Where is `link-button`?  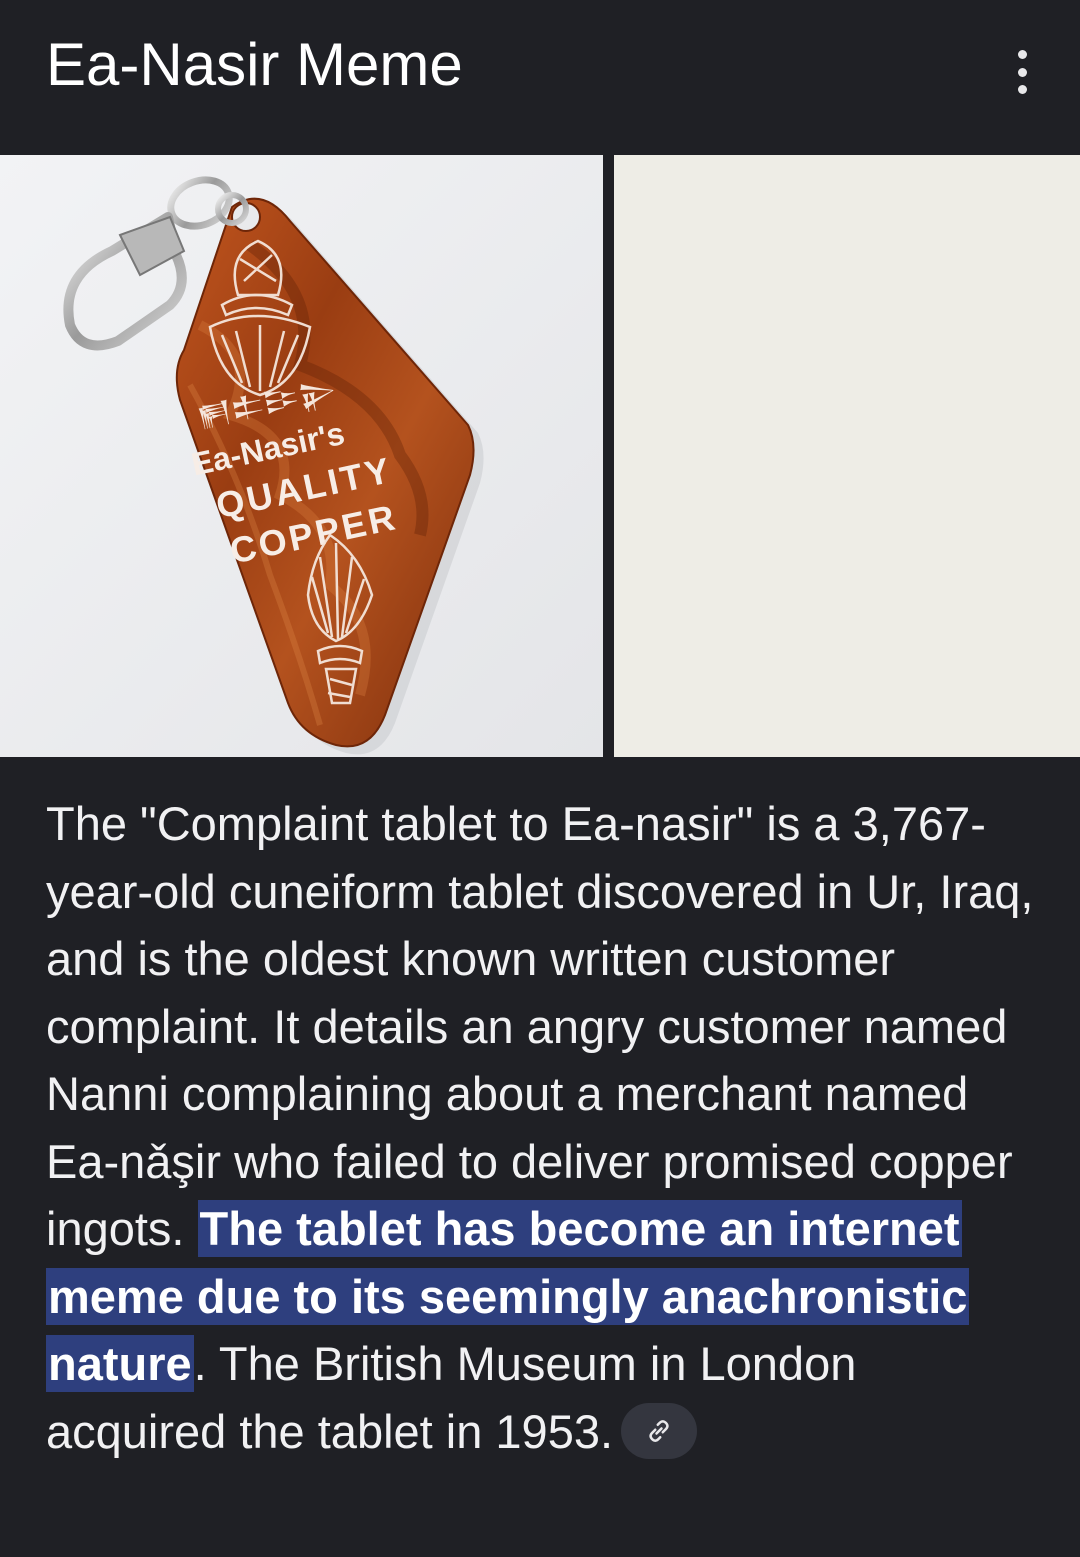 link-button is located at coordinates (659, 1431).